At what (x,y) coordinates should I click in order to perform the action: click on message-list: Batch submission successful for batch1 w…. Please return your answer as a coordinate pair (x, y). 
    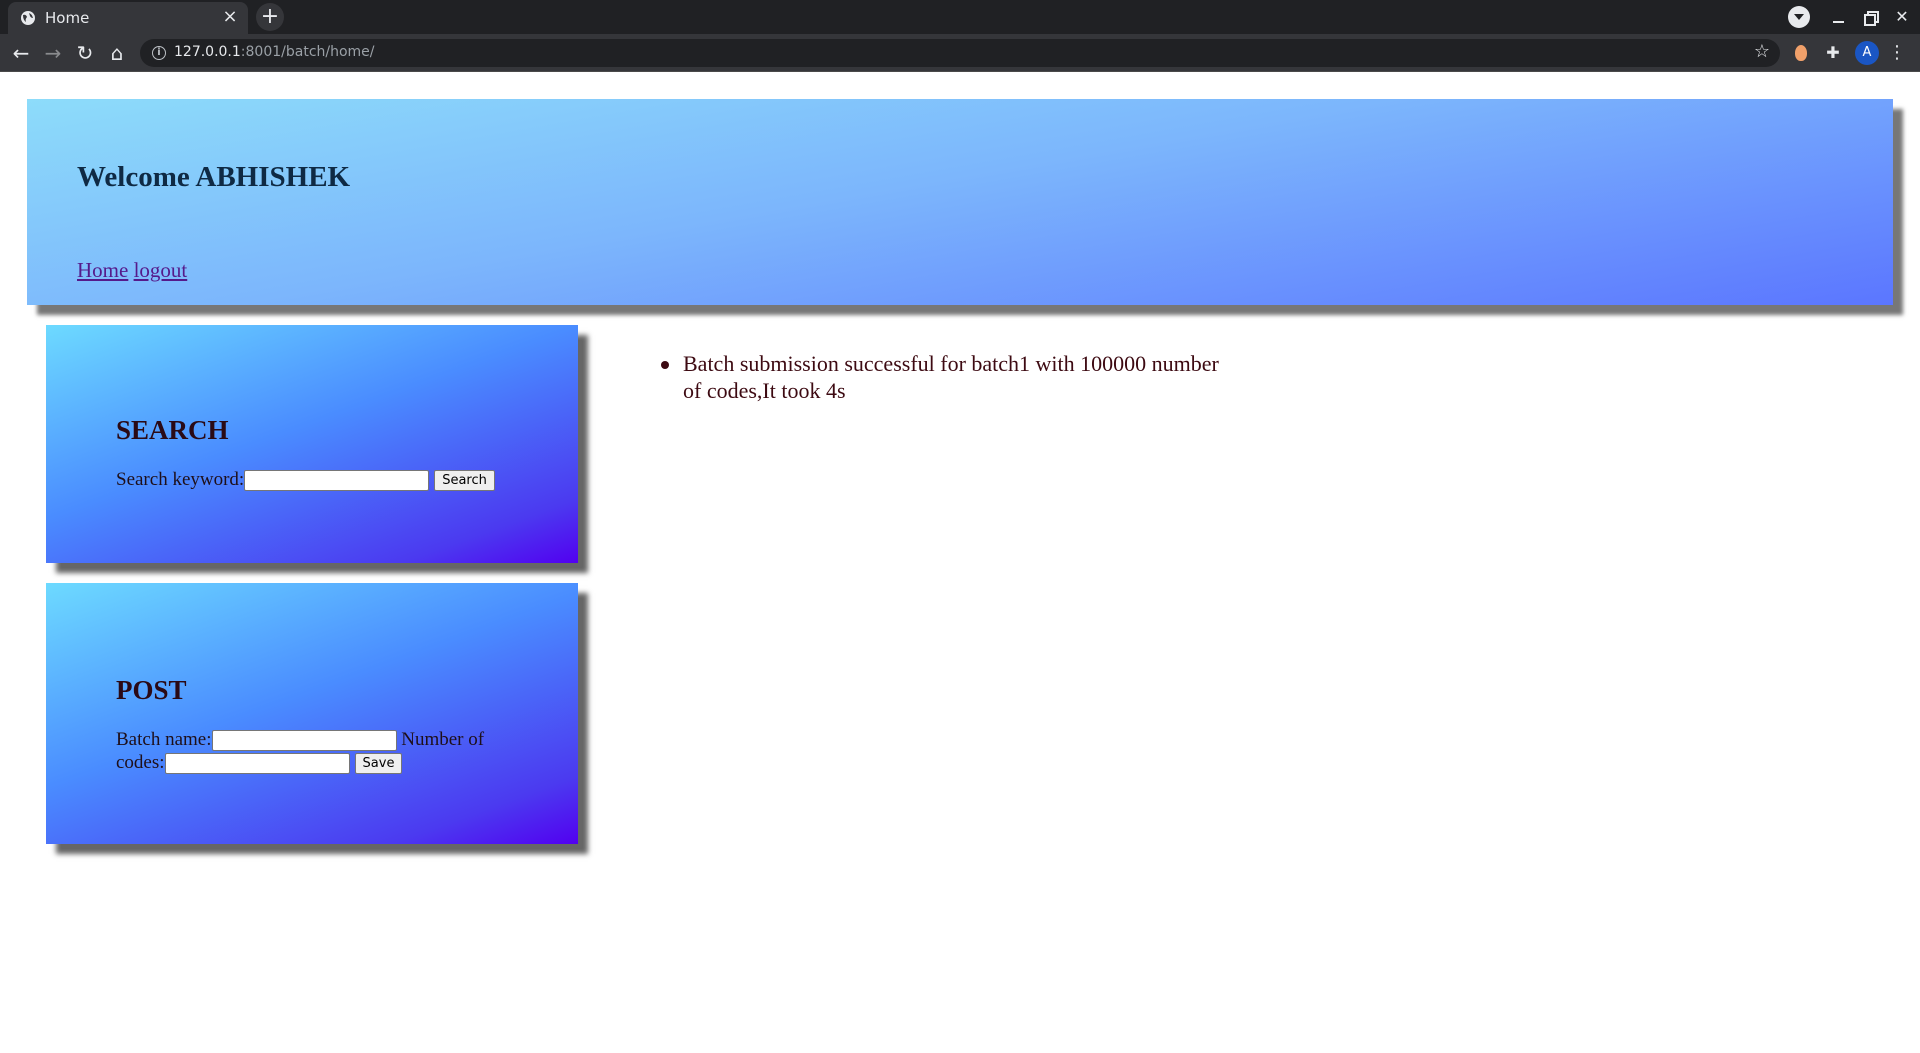
    Looking at the image, I should click on (940, 377).